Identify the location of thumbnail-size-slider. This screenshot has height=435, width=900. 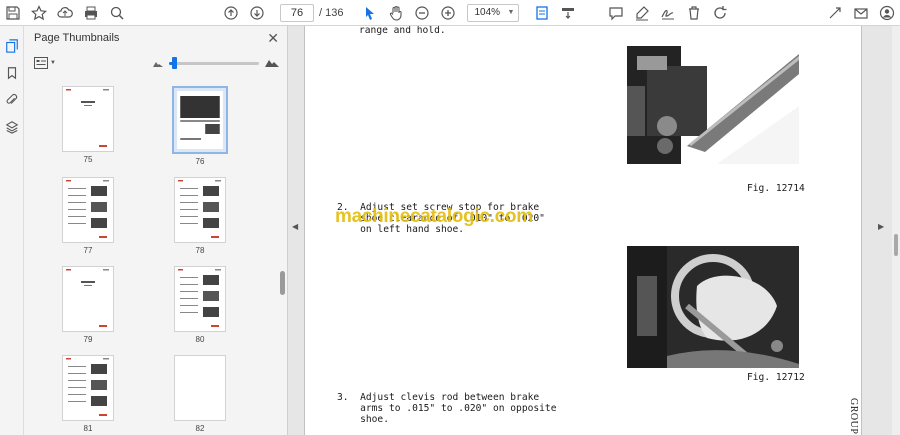
(214, 62).